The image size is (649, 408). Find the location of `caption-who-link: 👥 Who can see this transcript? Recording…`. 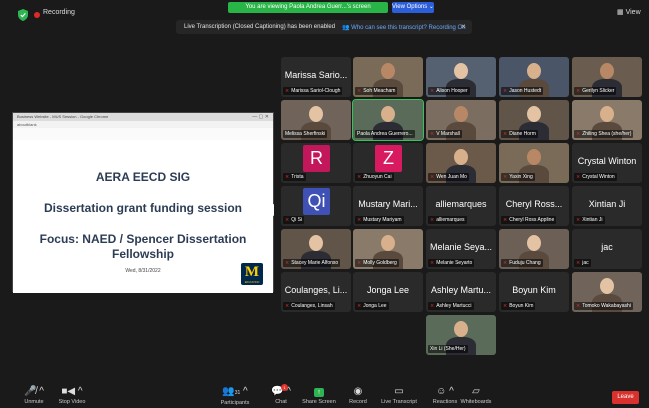

caption-who-link: 👥 Who can see this transcript? Recording… is located at coordinates (404, 27).